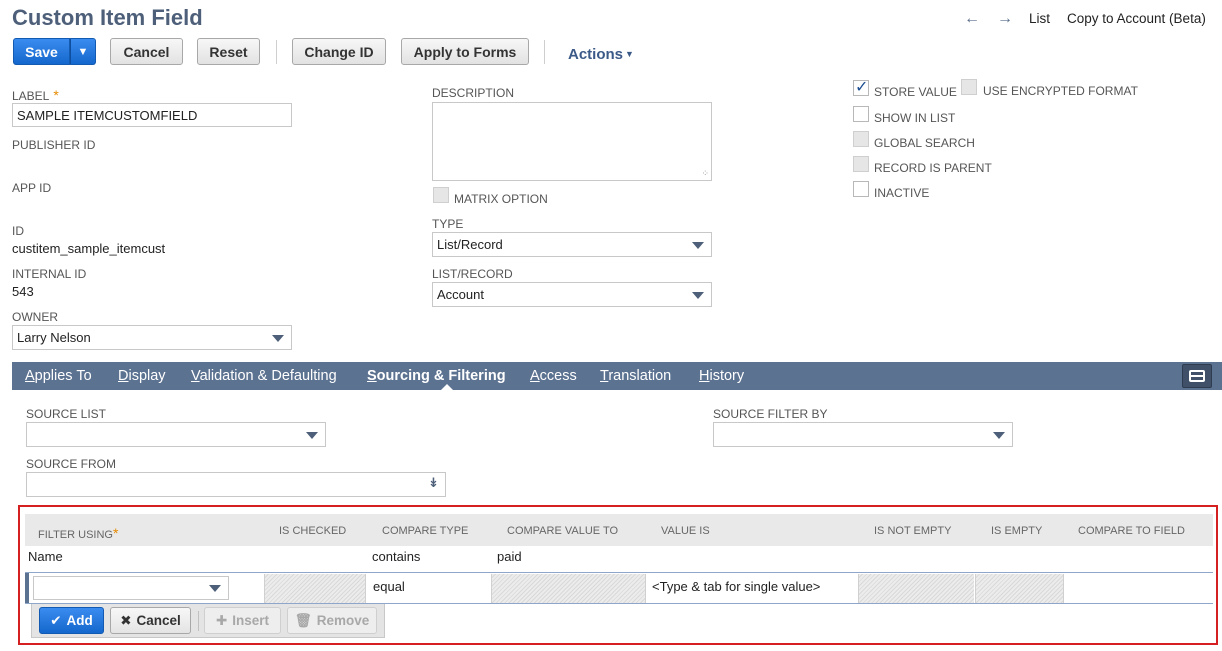 This screenshot has width=1222, height=651. Describe the element at coordinates (563, 531) in the screenshot. I see `column-header-compare-value-to: Compare Value To` at that location.